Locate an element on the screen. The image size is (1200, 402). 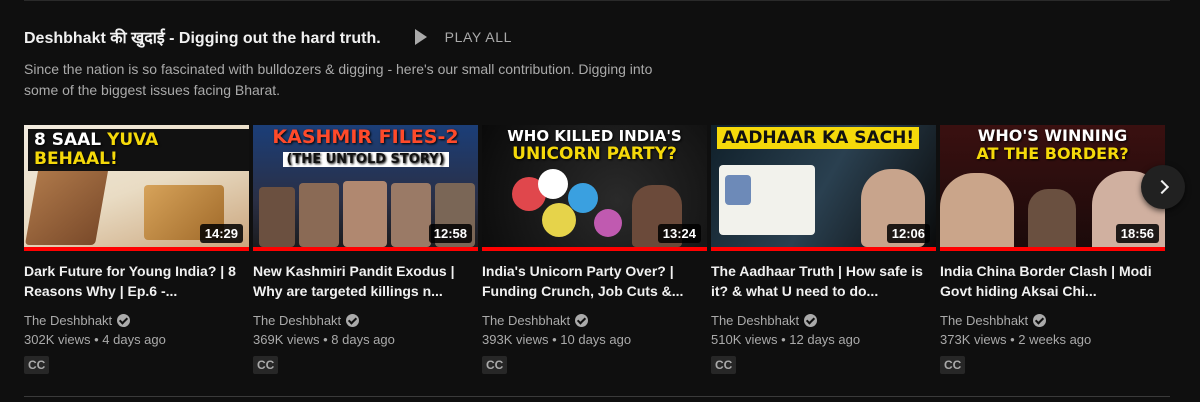
play-all-label: PLAY ALL is located at coordinates (478, 37).